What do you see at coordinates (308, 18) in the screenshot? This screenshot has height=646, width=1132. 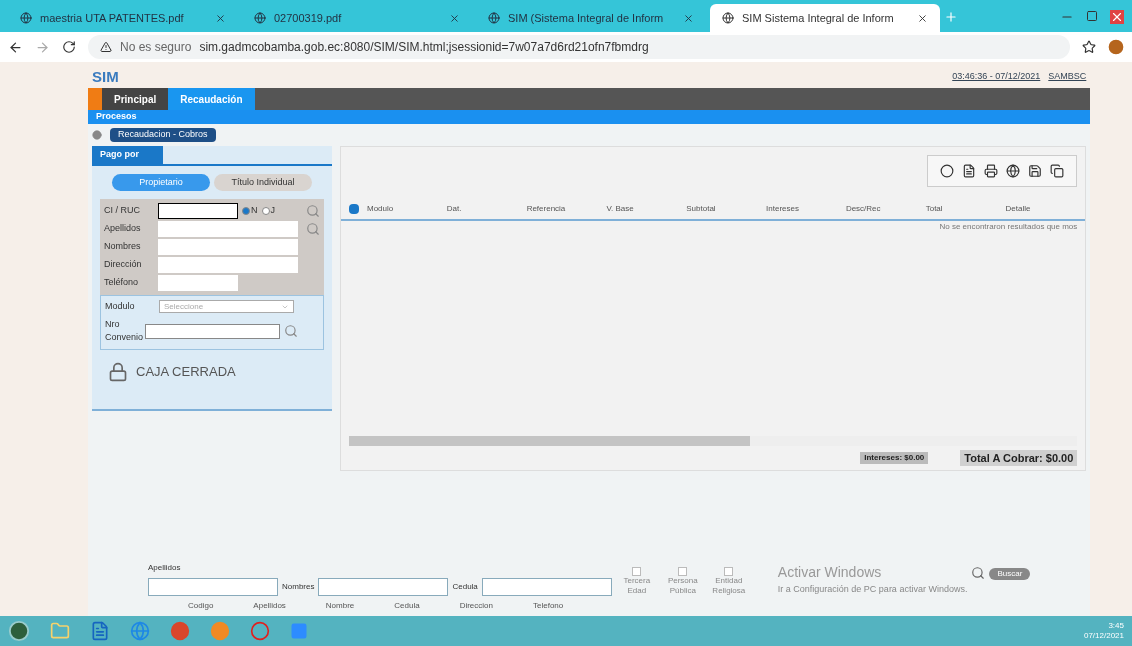 I see `tab-title: 02700319.pdf` at bounding box center [308, 18].